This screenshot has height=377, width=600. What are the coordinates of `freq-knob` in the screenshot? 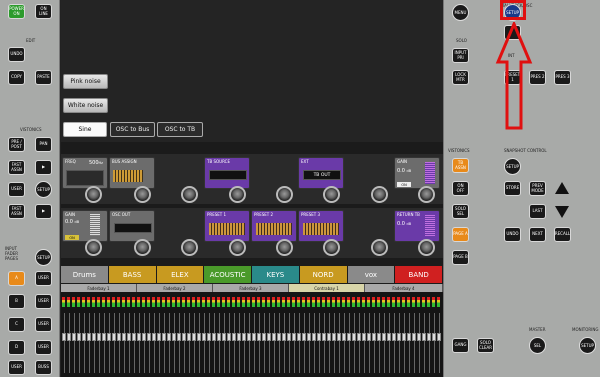 It's located at (93, 194).